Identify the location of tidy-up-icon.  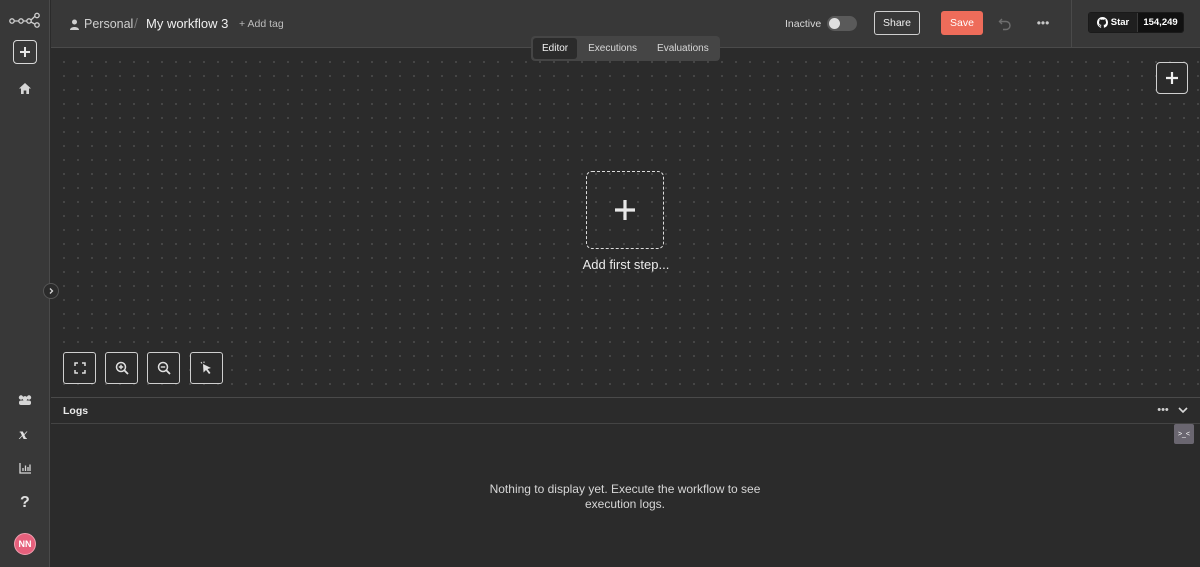
(205, 367).